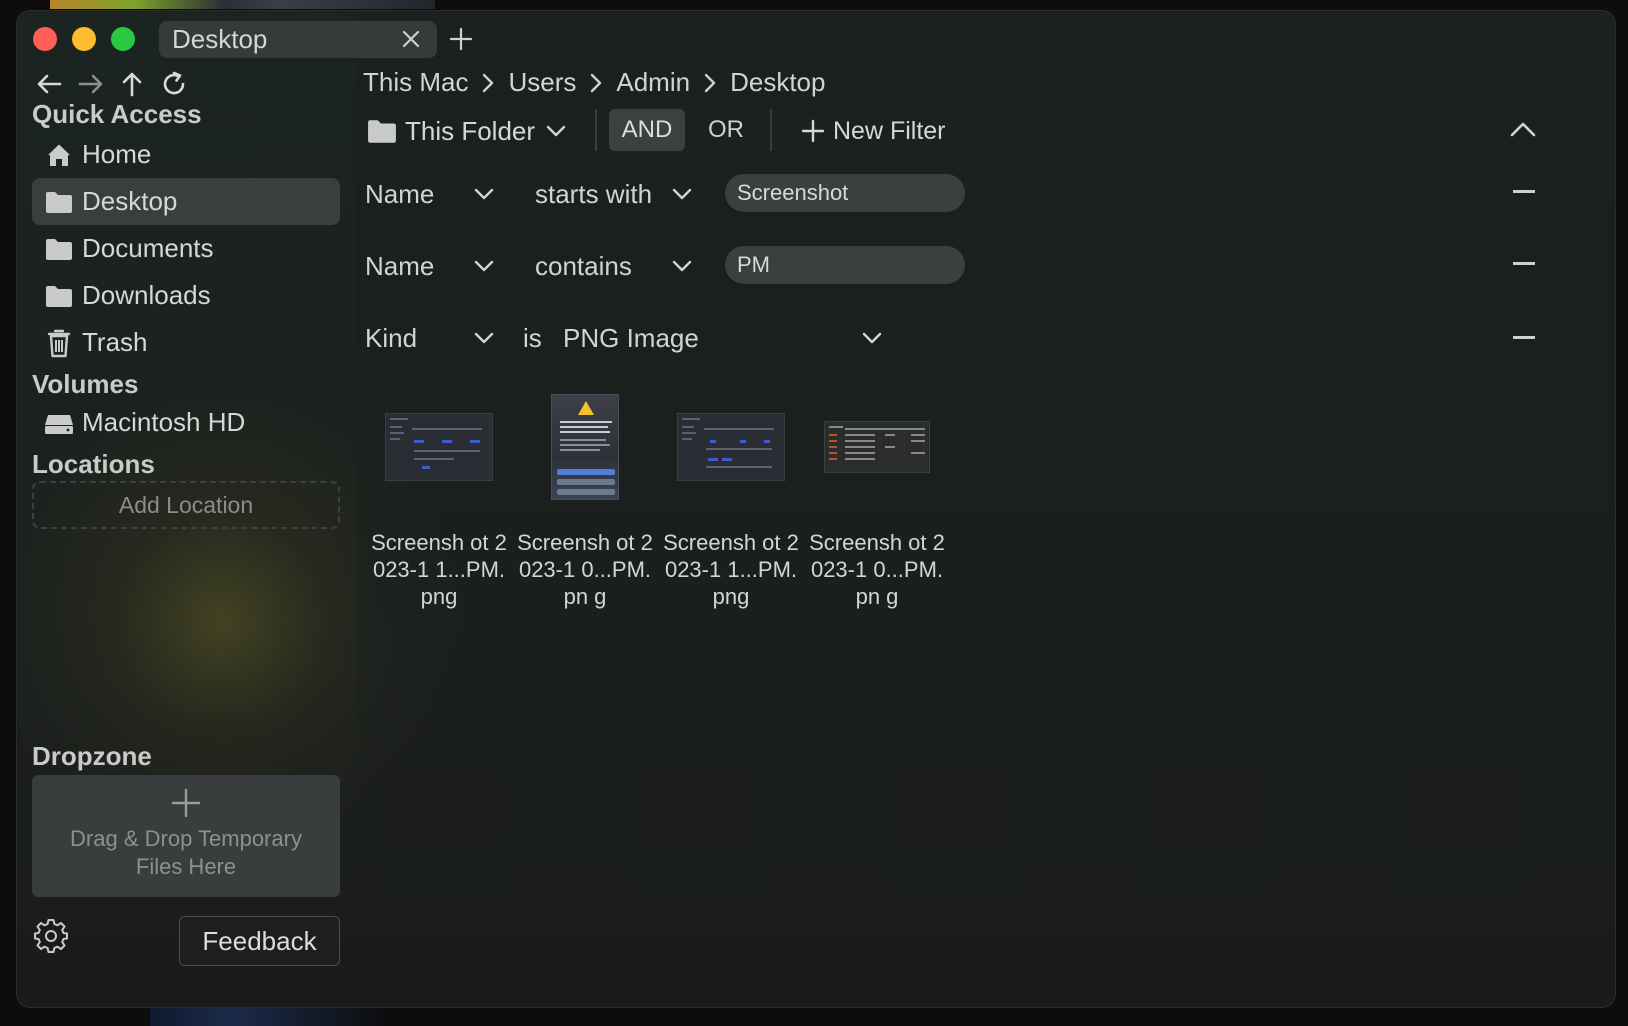  Describe the element at coordinates (85, 384) in the screenshot. I see `volumes-title: Volumes` at that location.